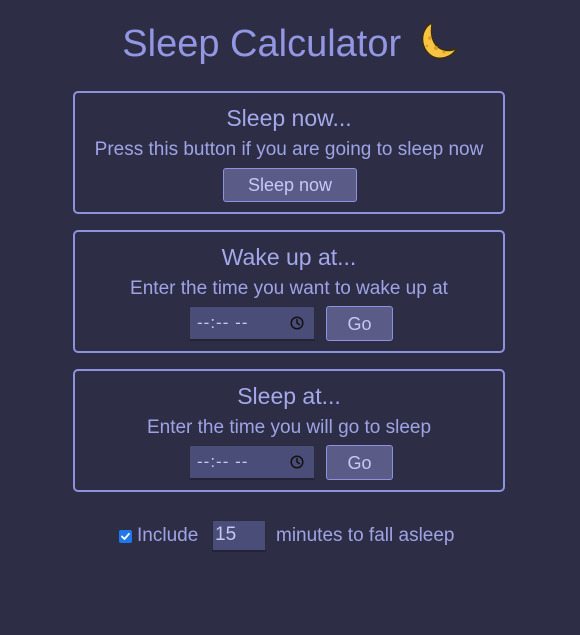  I want to click on fall-asleep-settings: Include 15 minutes to fall asleep, so click(290, 536).